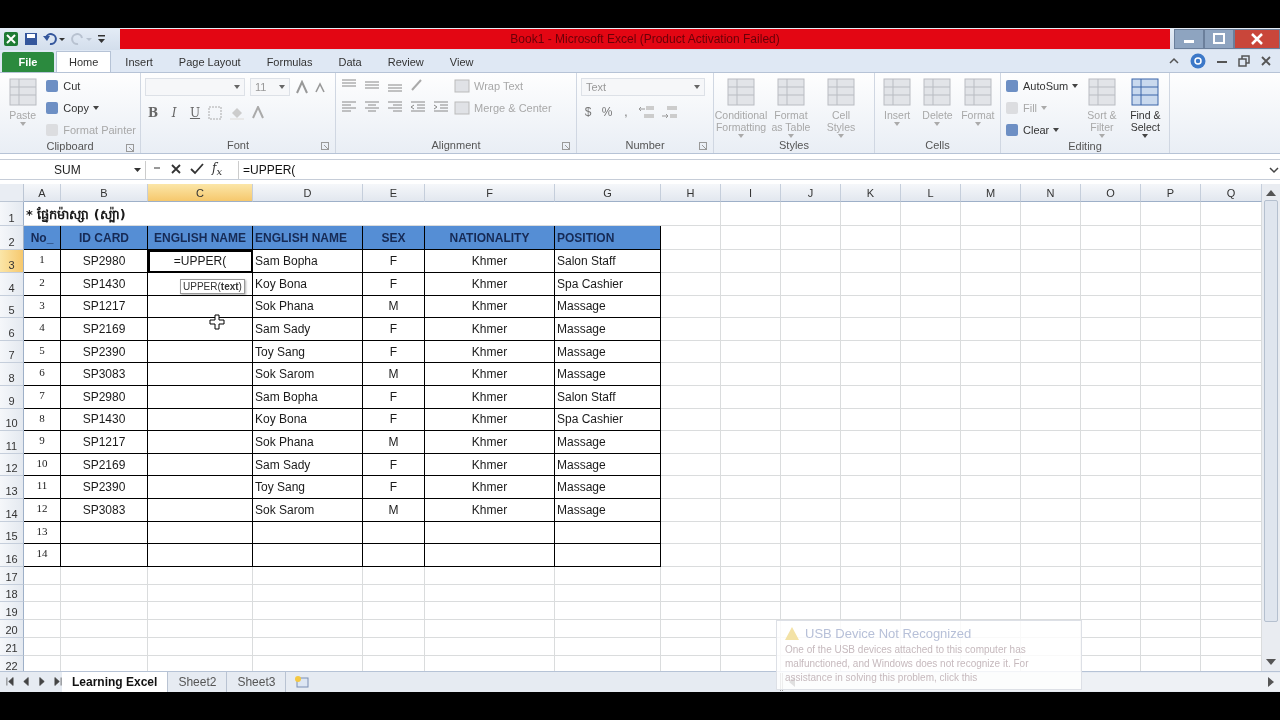 This screenshot has width=1280, height=720. I want to click on help-icon, so click(1198, 60).